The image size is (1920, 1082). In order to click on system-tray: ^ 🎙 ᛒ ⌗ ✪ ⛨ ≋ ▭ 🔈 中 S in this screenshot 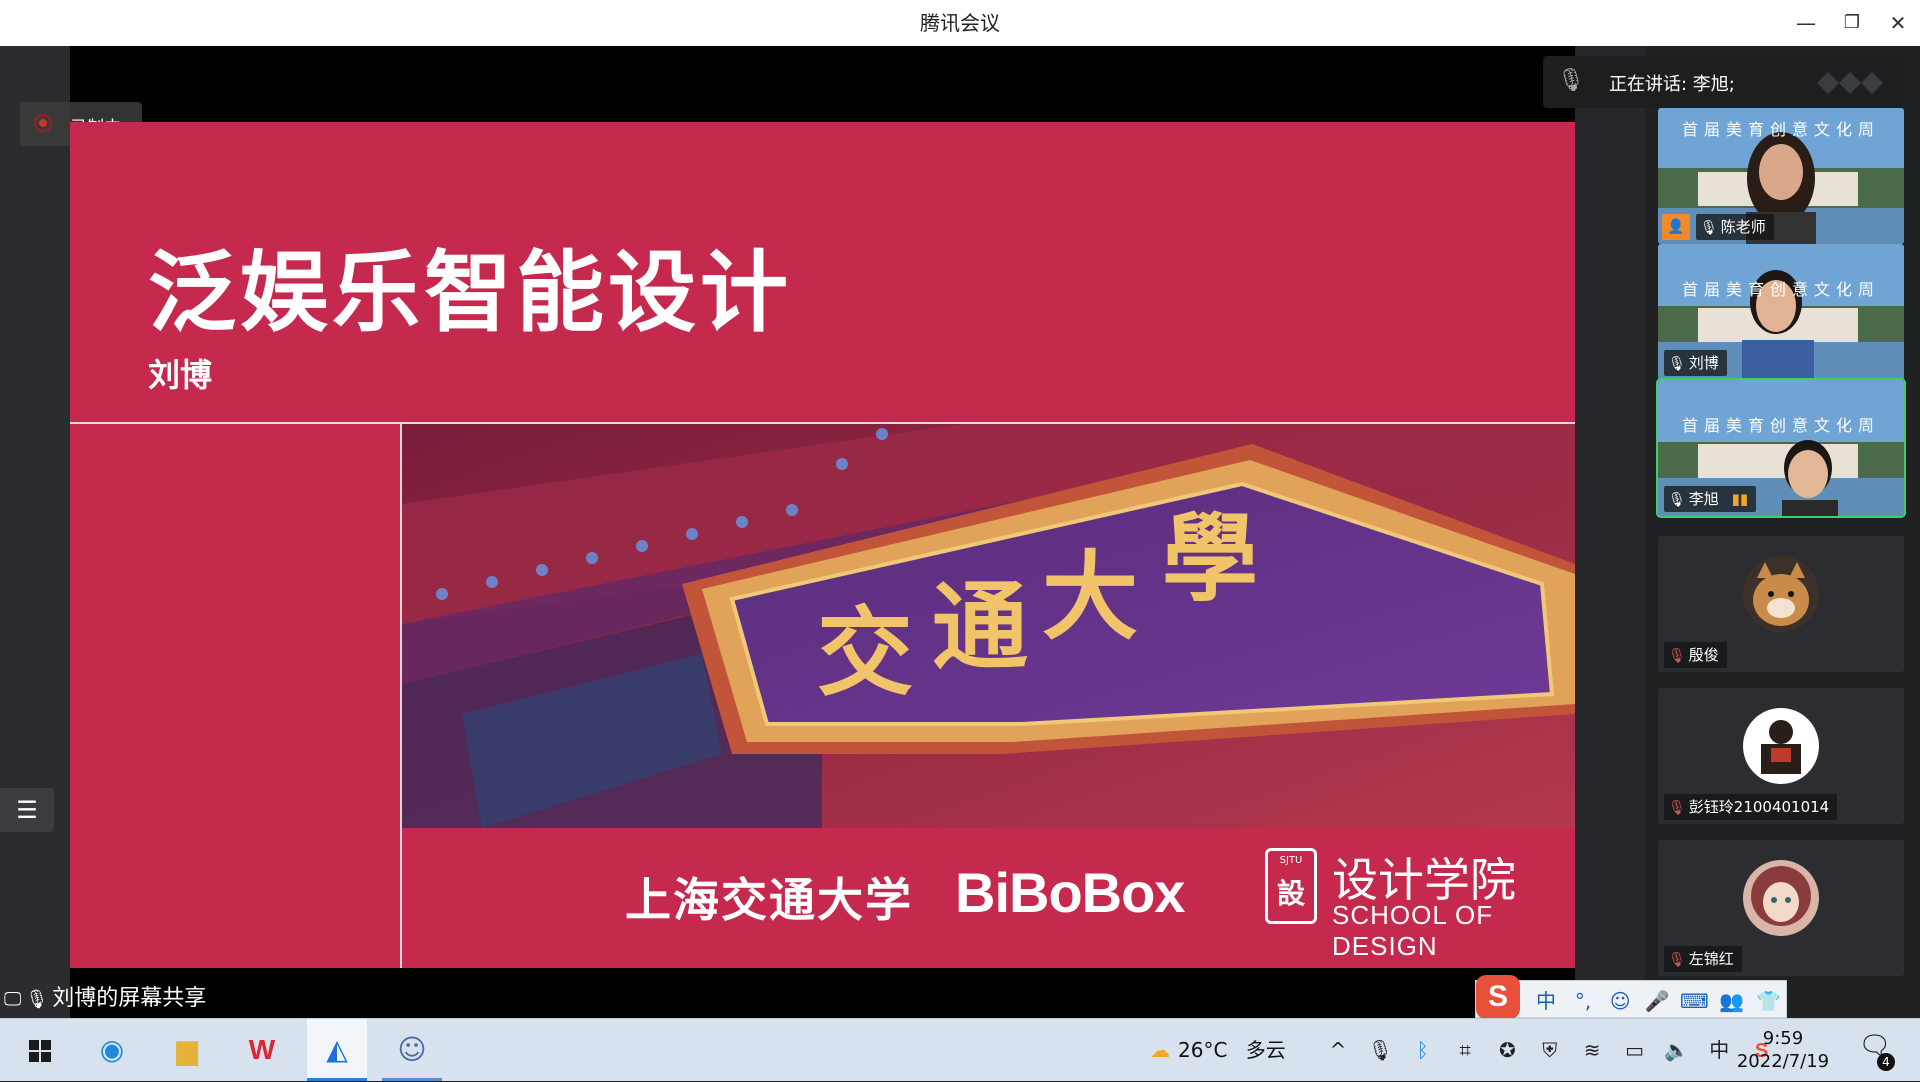, I will do `click(1550, 1050)`.